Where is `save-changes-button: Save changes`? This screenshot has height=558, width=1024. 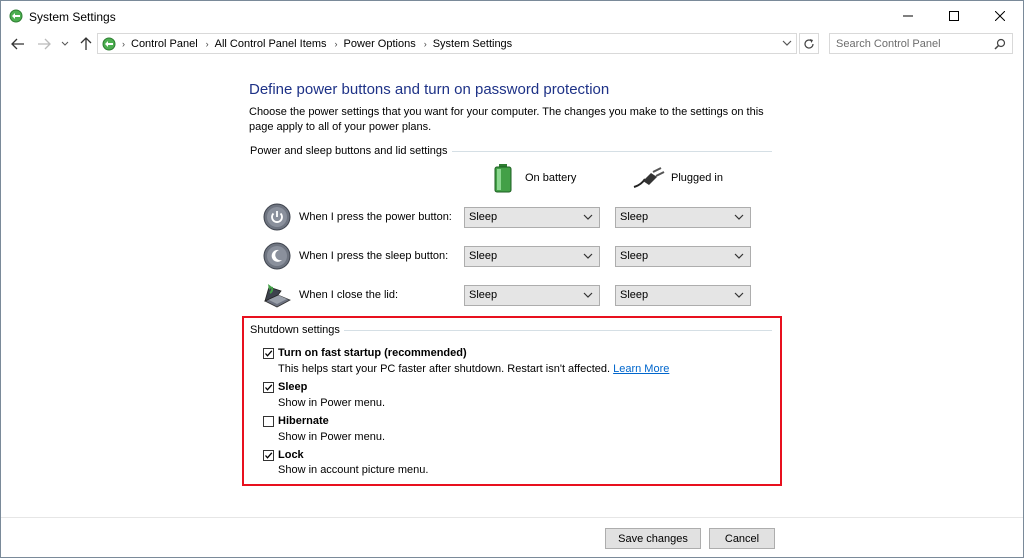
save-changes-button: Save changes is located at coordinates (653, 538).